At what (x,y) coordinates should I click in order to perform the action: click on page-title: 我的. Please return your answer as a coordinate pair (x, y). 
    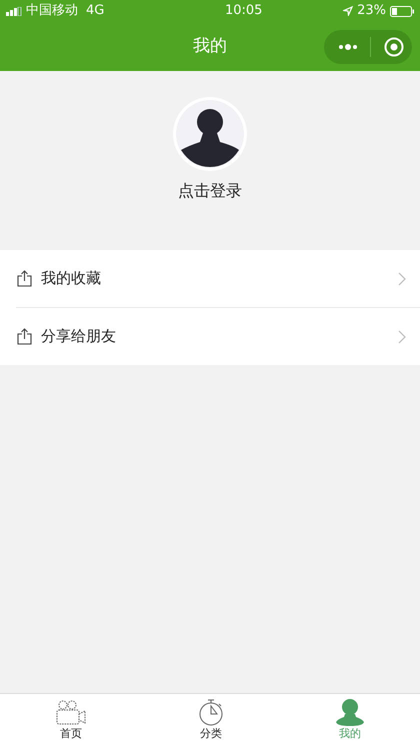
    Looking at the image, I should click on (210, 46).